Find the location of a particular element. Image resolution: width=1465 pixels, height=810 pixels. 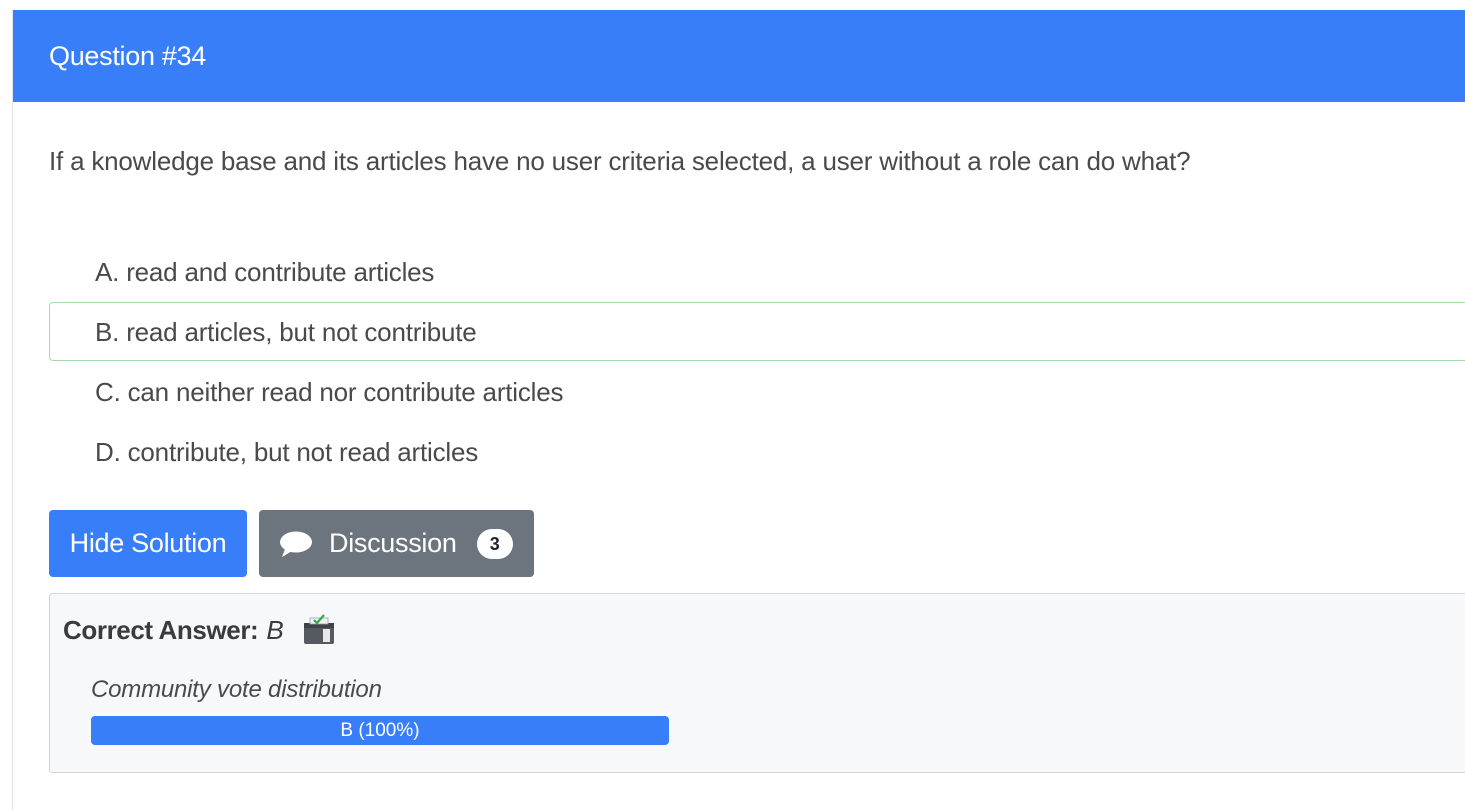

vote-bar-b: B (100%) is located at coordinates (380, 730).